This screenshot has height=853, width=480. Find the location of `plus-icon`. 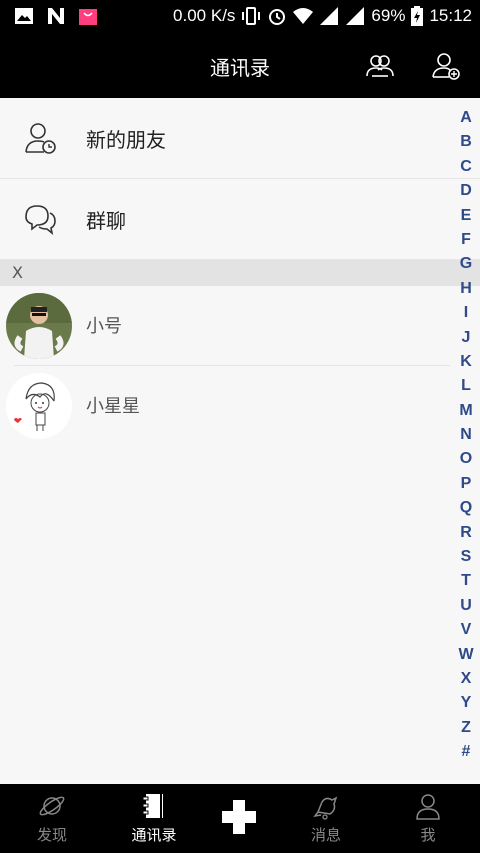

plus-icon is located at coordinates (239, 817).